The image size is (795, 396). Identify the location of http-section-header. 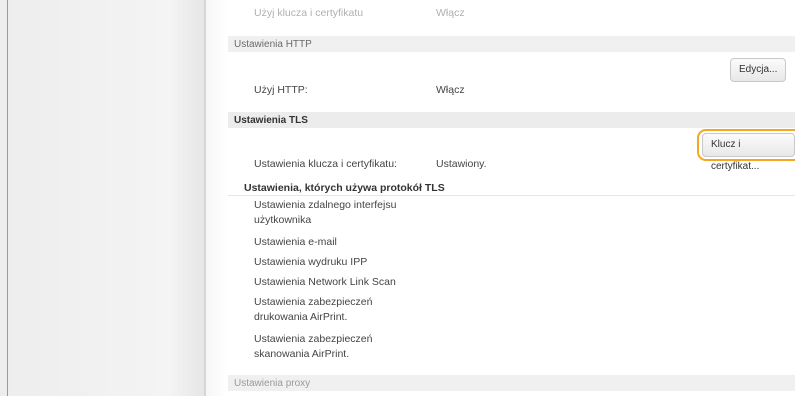
(511, 44).